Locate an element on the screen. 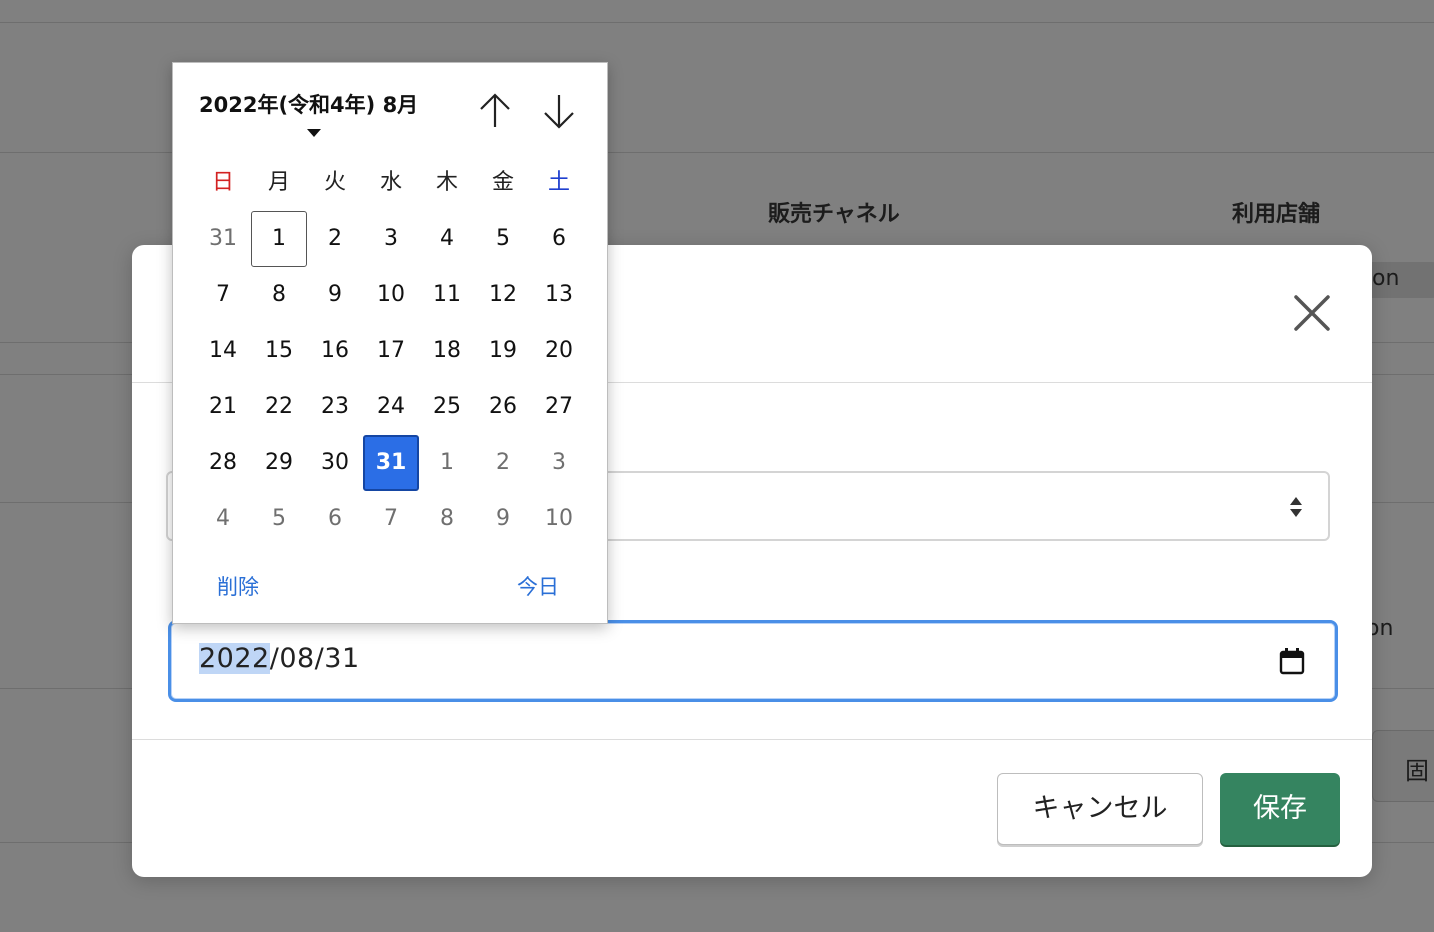 Image resolution: width=1434 pixels, height=932 pixels. select-arrows-icon is located at coordinates (1296, 507).